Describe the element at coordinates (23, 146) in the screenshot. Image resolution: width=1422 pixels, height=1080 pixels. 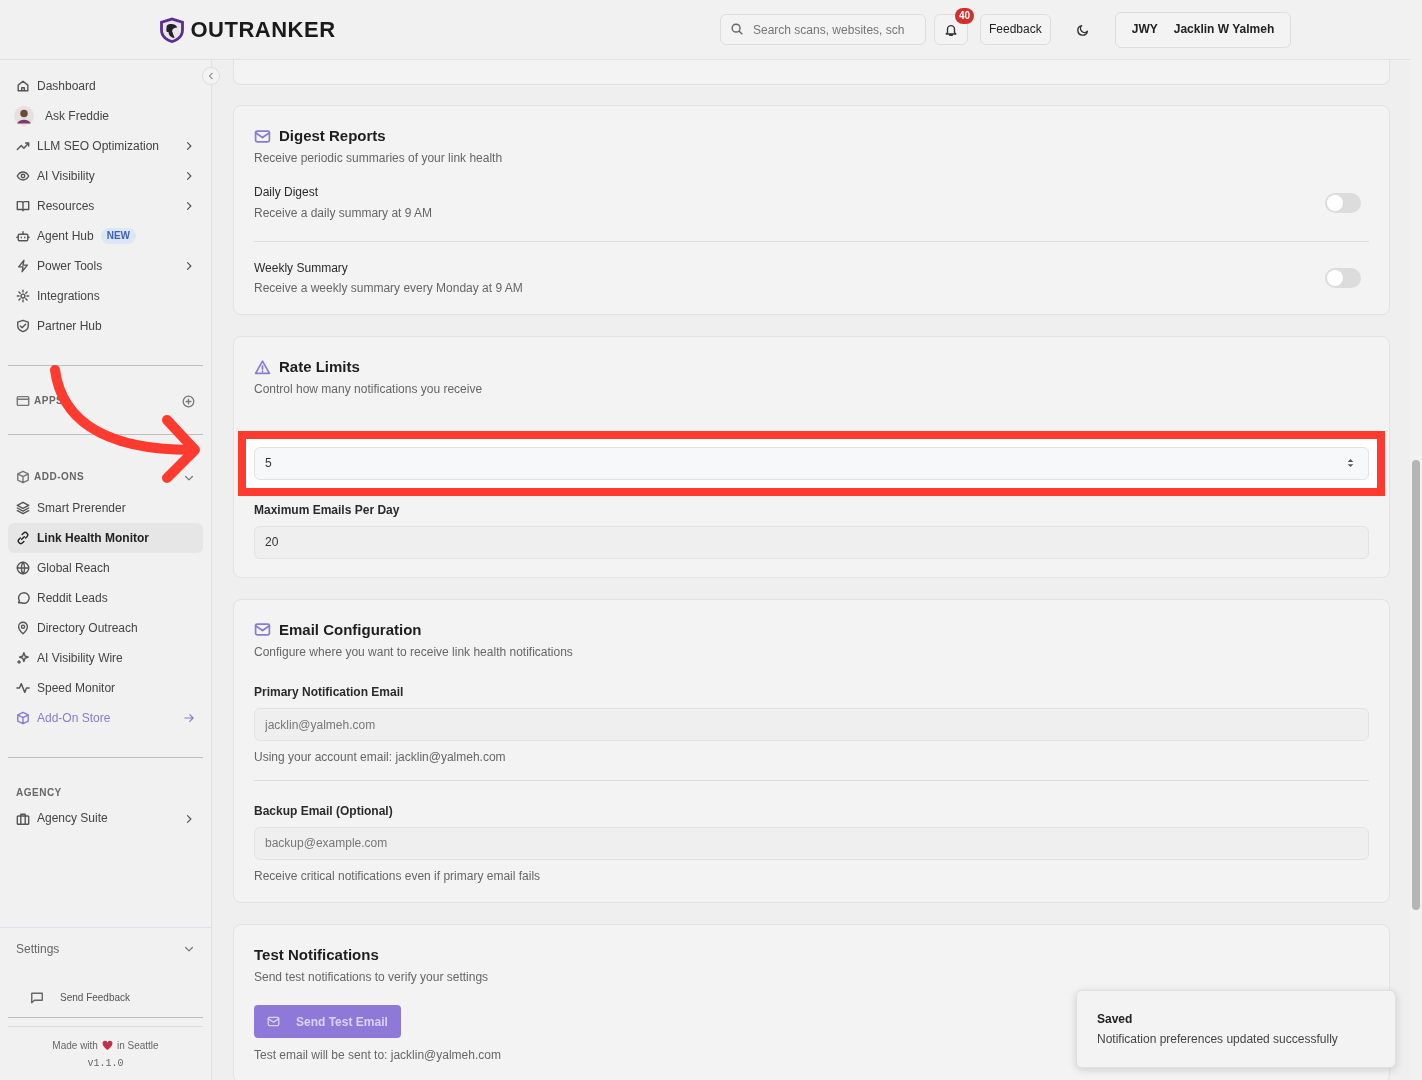
I see `trend-icon` at that location.